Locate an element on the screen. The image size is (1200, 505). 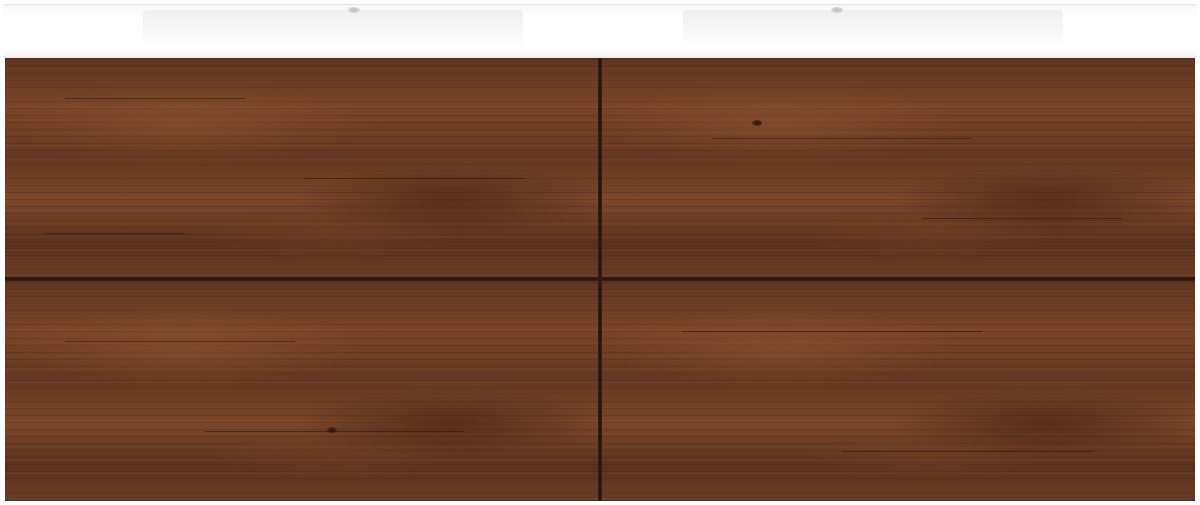
right-tap-hole is located at coordinates (837, 10).